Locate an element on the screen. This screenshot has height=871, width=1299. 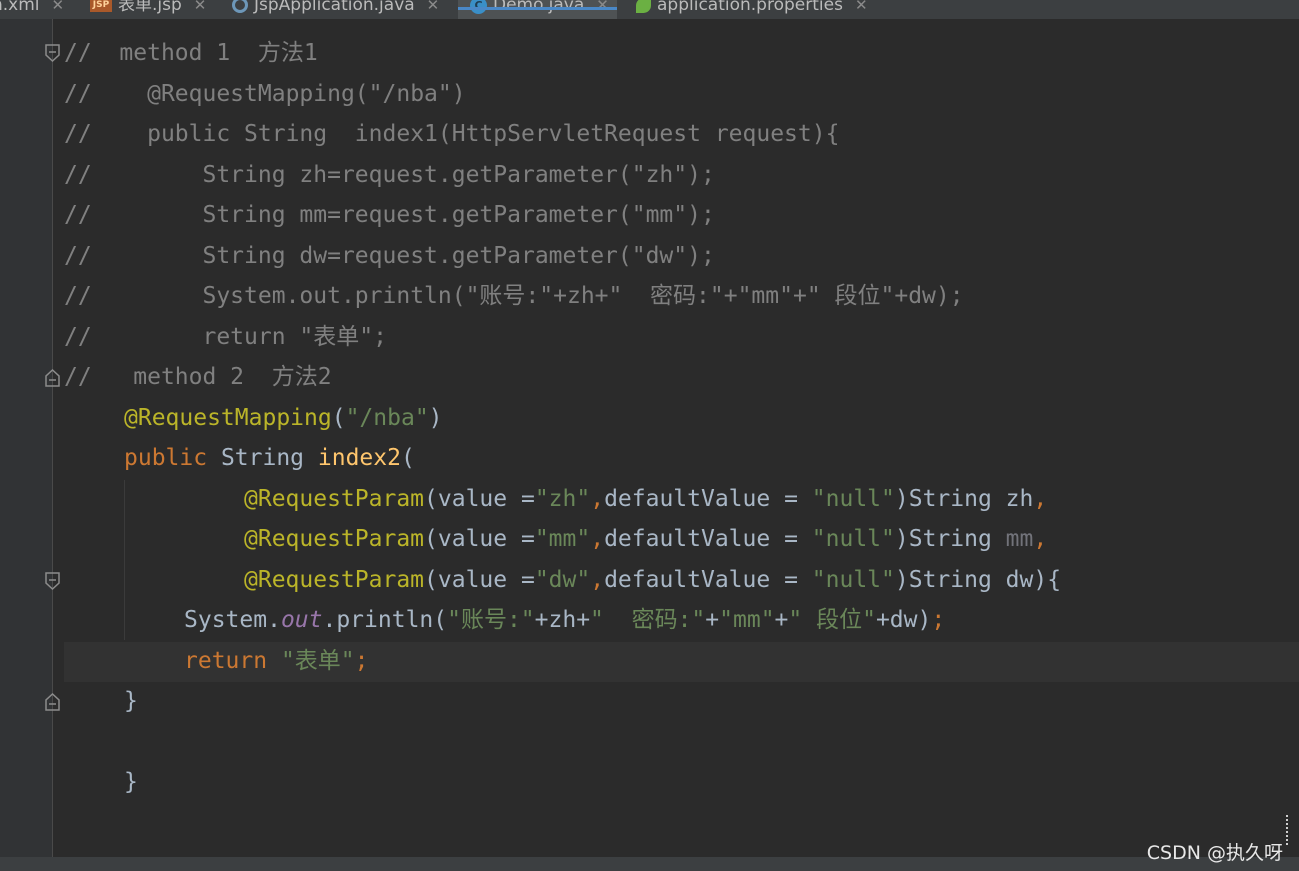
scrollbar-marker is located at coordinates (1291, 830).